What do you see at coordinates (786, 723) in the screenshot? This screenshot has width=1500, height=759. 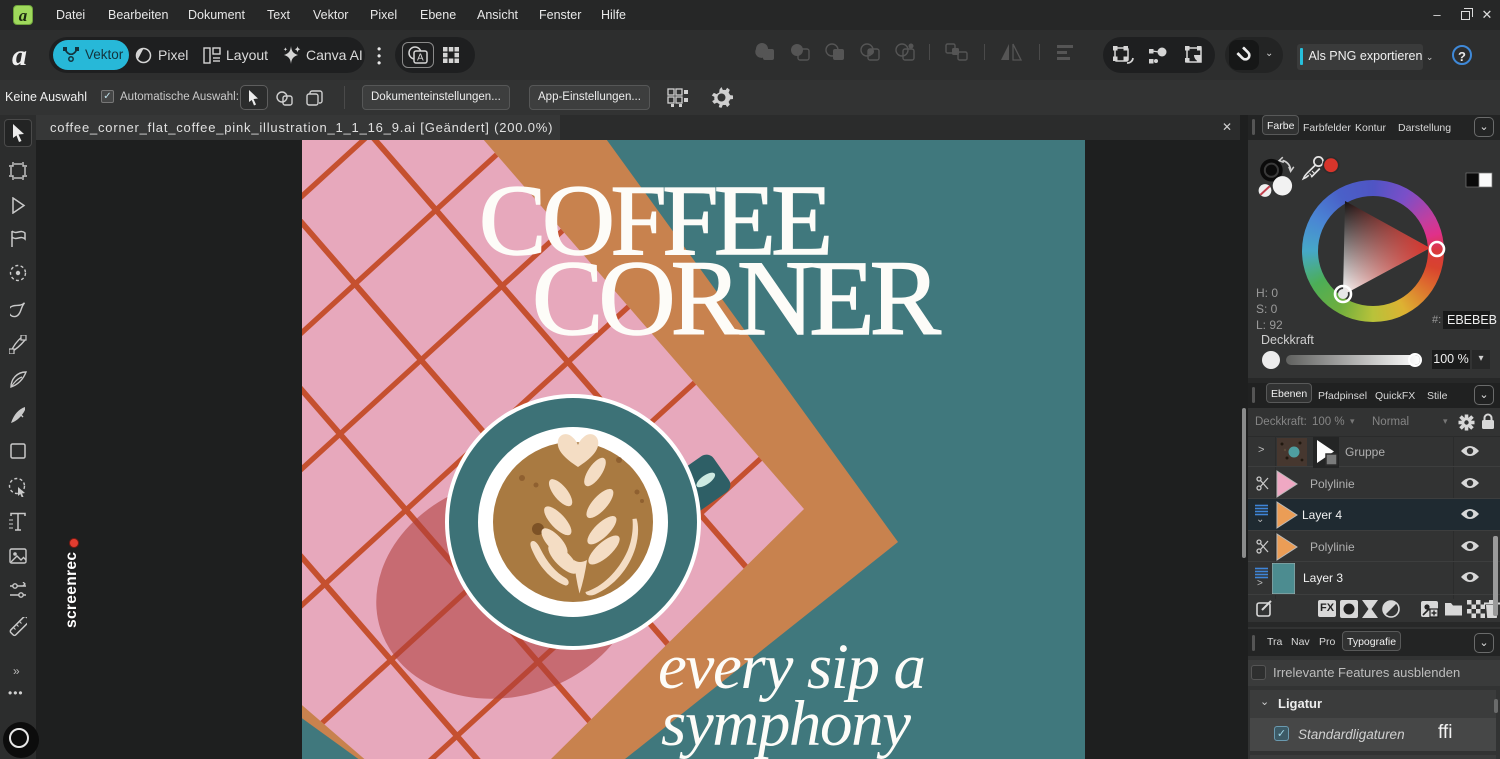 I see `svg-text: symphony` at bounding box center [786, 723].